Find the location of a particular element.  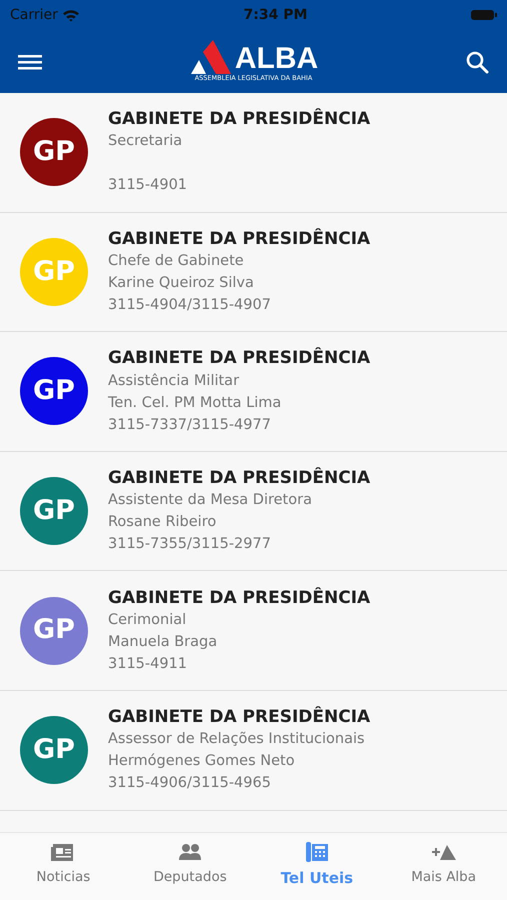

search-icon is located at coordinates (476, 62).